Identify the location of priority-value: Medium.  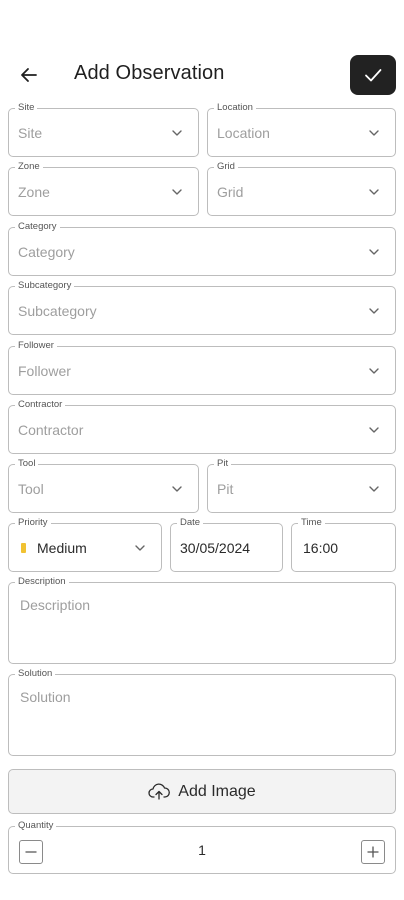
(62, 548).